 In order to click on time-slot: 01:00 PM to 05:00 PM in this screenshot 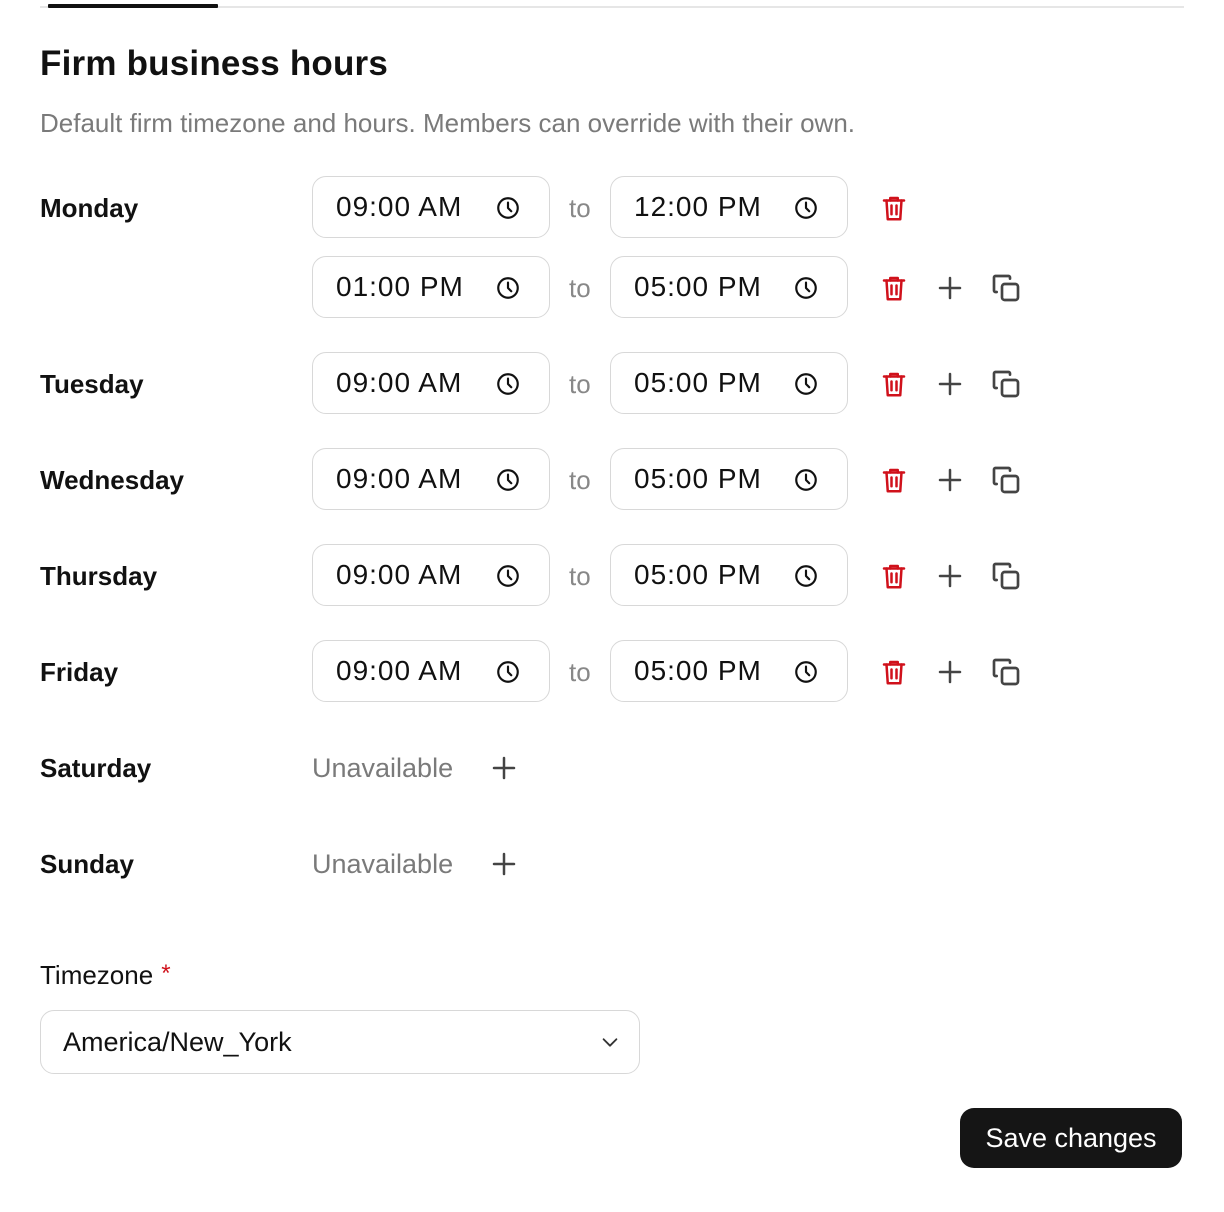, I will do `click(612, 288)`.